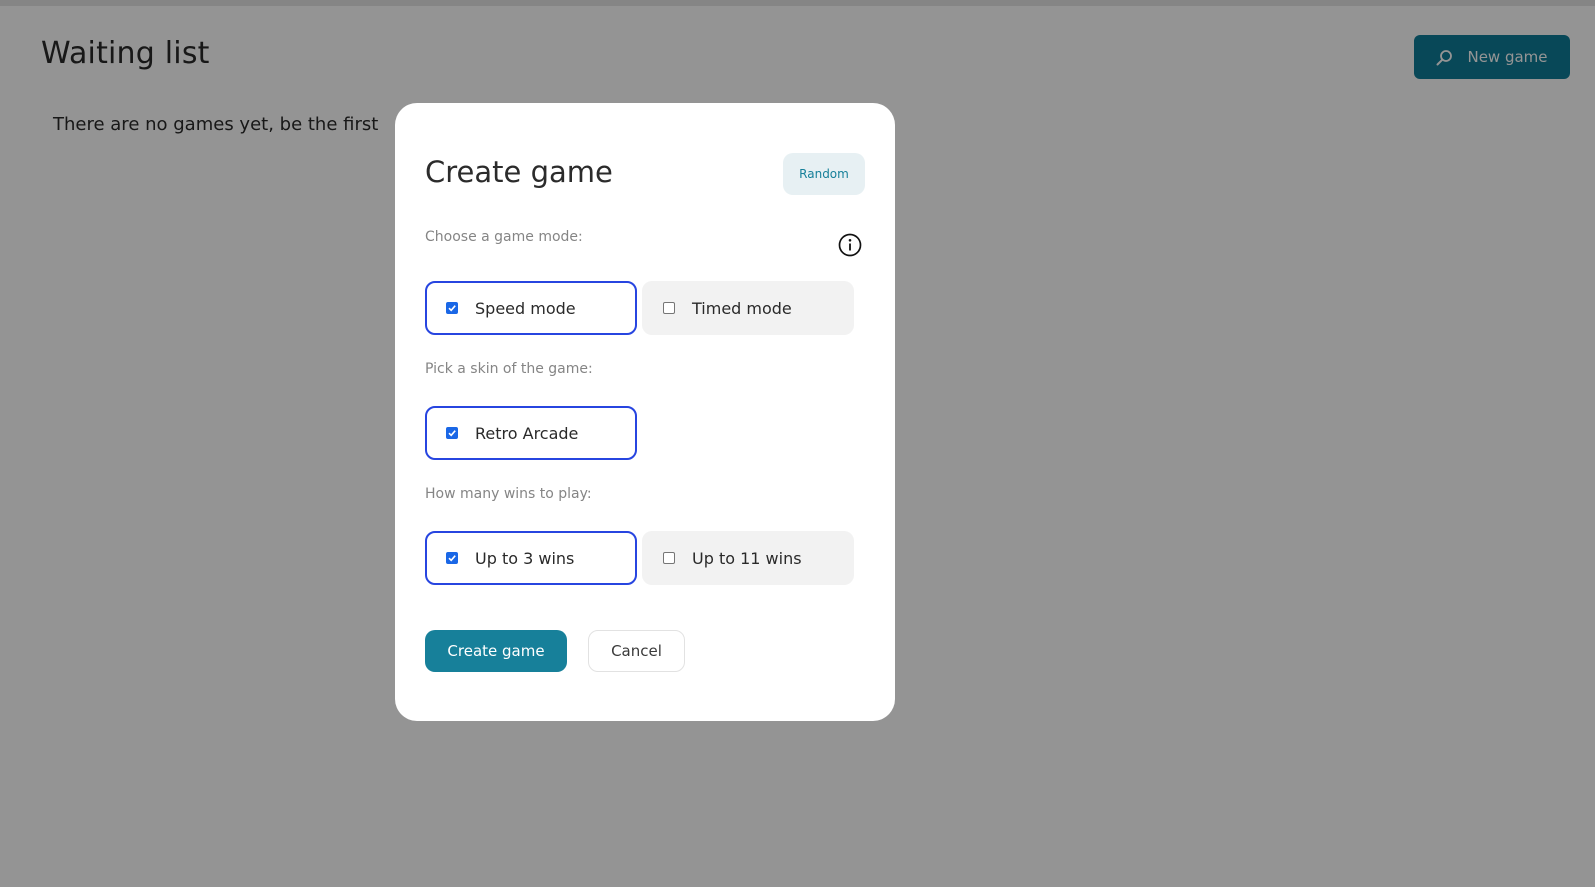  I want to click on game-mode-label: Choose a game mode:, so click(504, 237).